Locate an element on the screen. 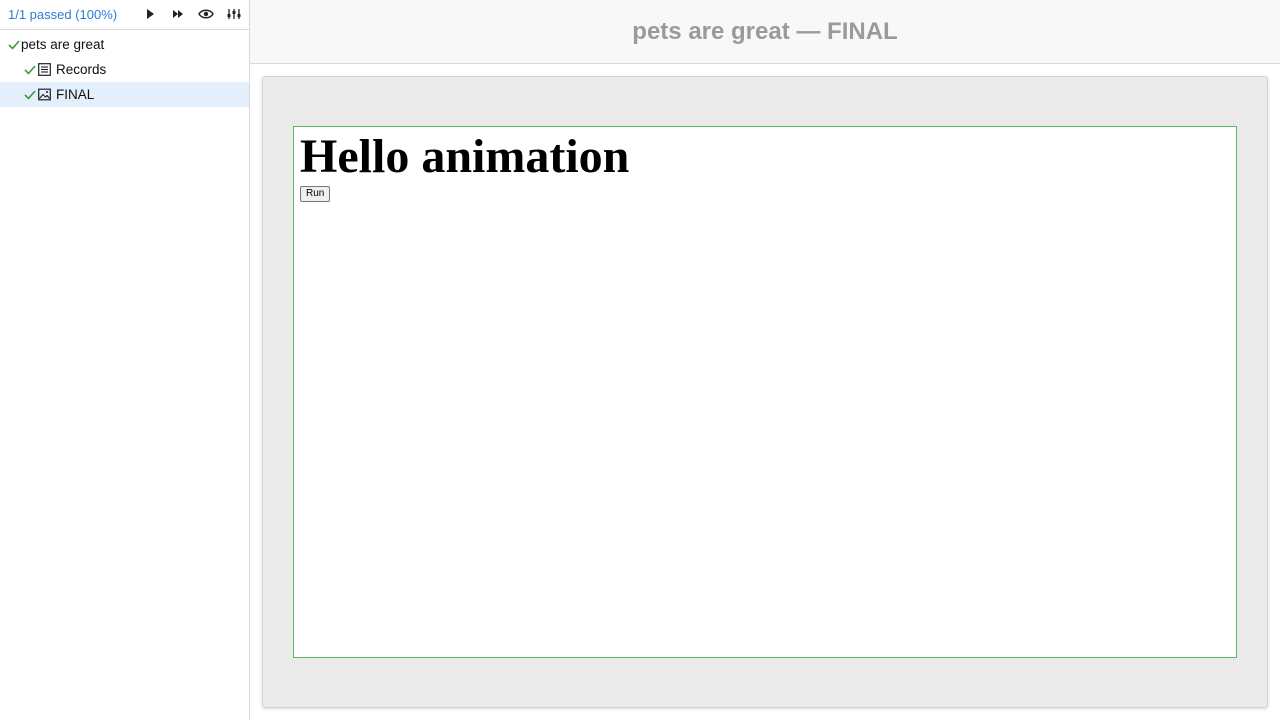 The height and width of the screenshot is (720, 1280). tree-item-label: pets are great is located at coordinates (63, 44).